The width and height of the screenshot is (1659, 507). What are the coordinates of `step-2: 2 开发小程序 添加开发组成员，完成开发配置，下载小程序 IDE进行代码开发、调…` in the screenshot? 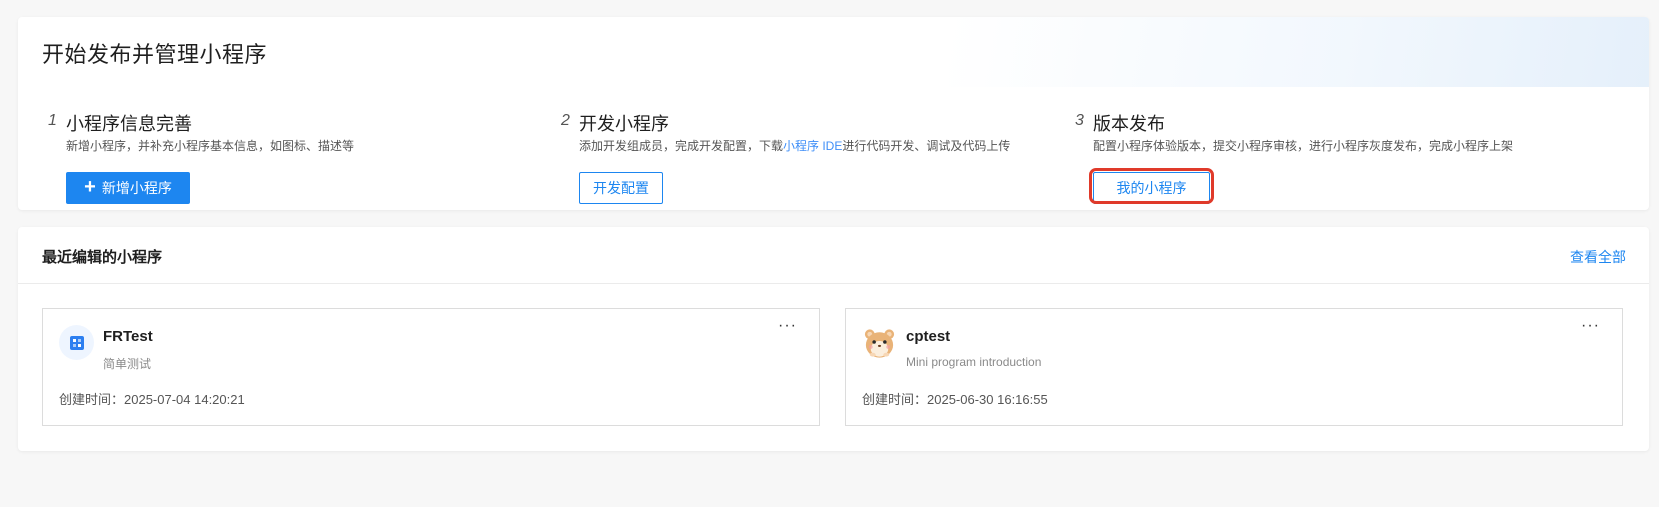 It's located at (811, 160).